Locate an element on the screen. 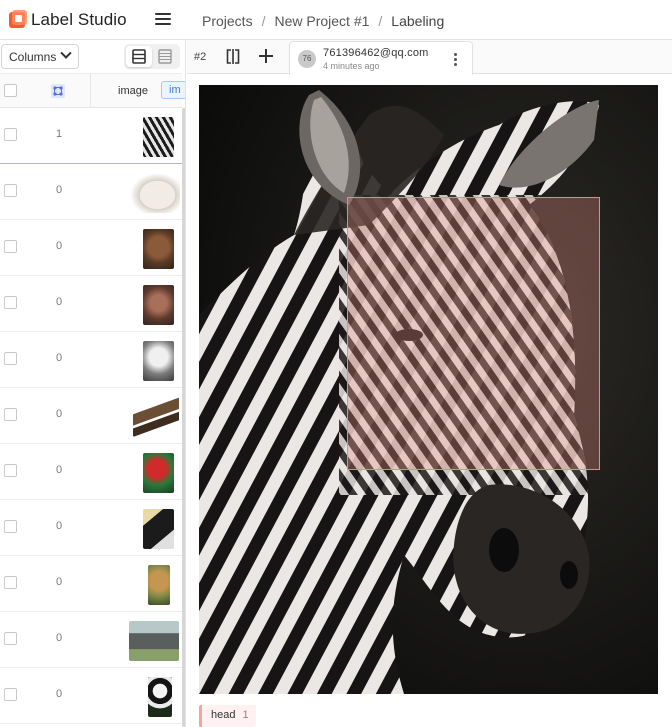 The width and height of the screenshot is (672, 727). region-hotkey: 1 is located at coordinates (245, 715).